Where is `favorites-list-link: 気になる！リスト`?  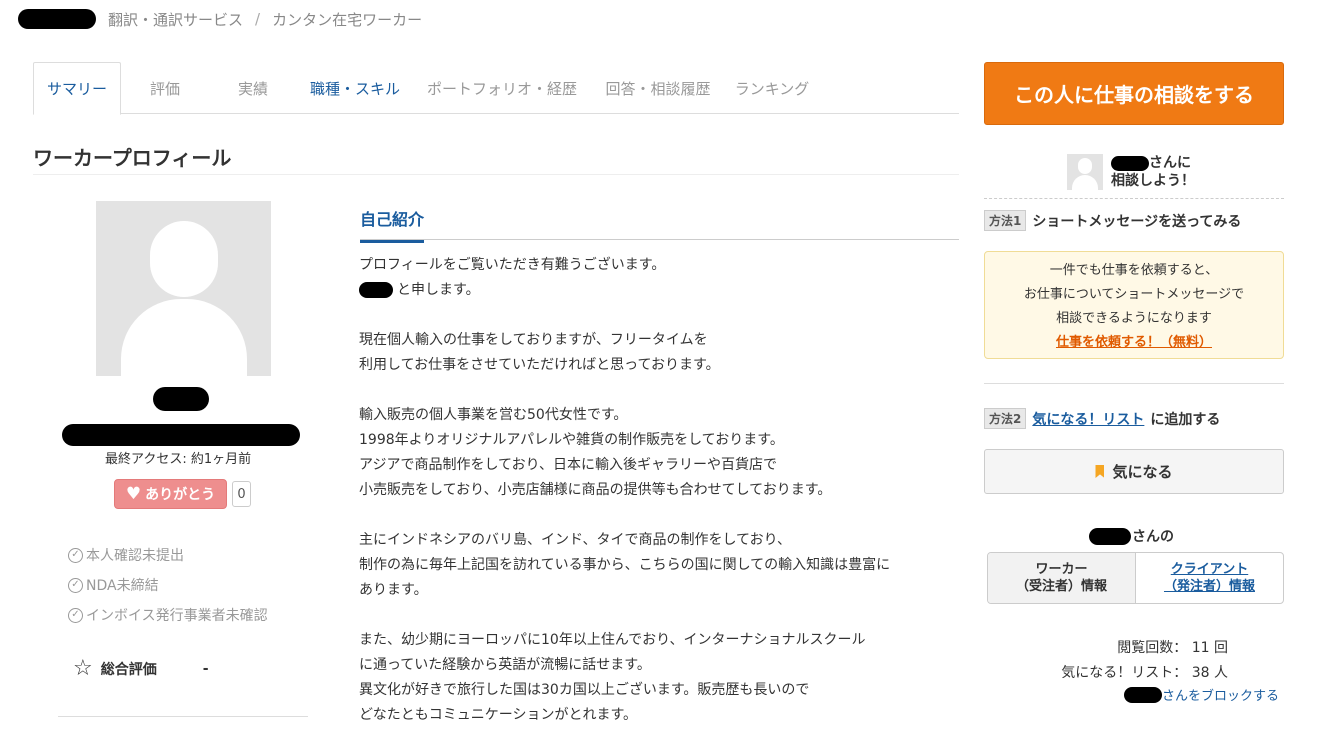
favorites-list-link: 気になる！リスト is located at coordinates (1088, 419).